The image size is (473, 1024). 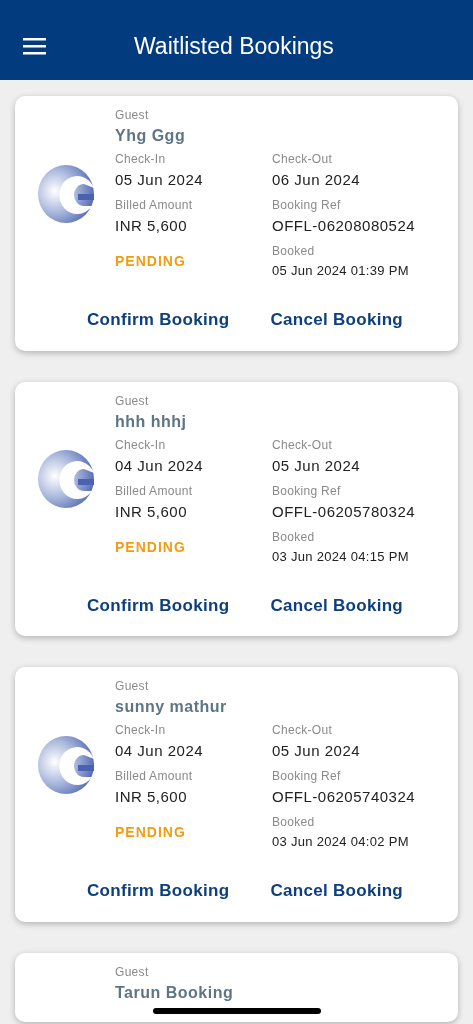 What do you see at coordinates (344, 226) in the screenshot?
I see `field-value: OFFL-06208080524` at bounding box center [344, 226].